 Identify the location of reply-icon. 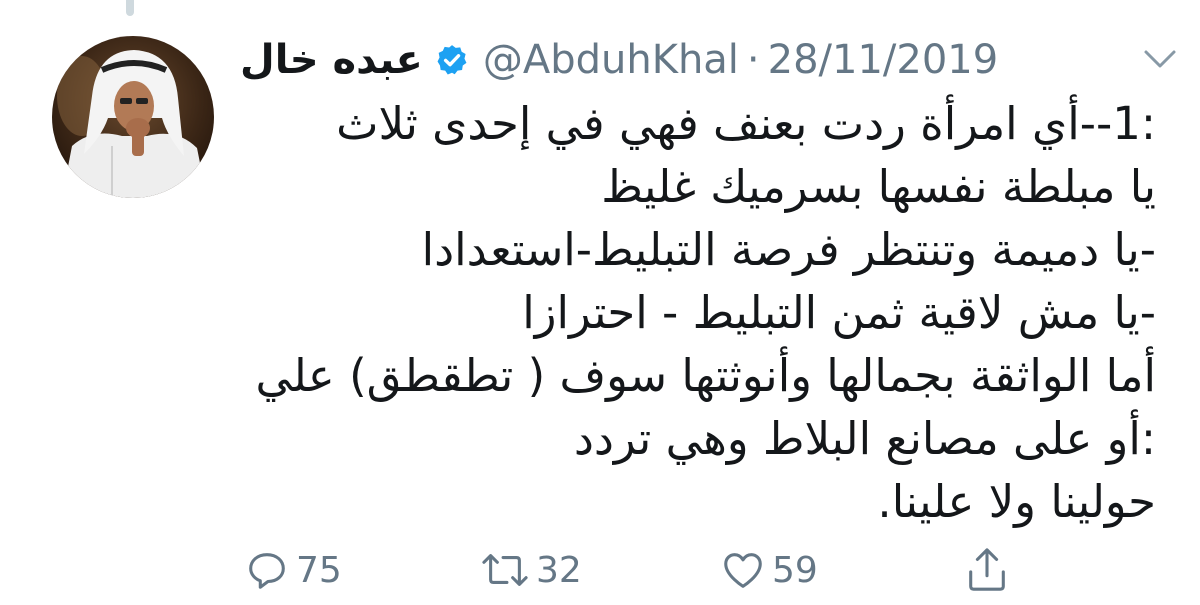
(267, 570).